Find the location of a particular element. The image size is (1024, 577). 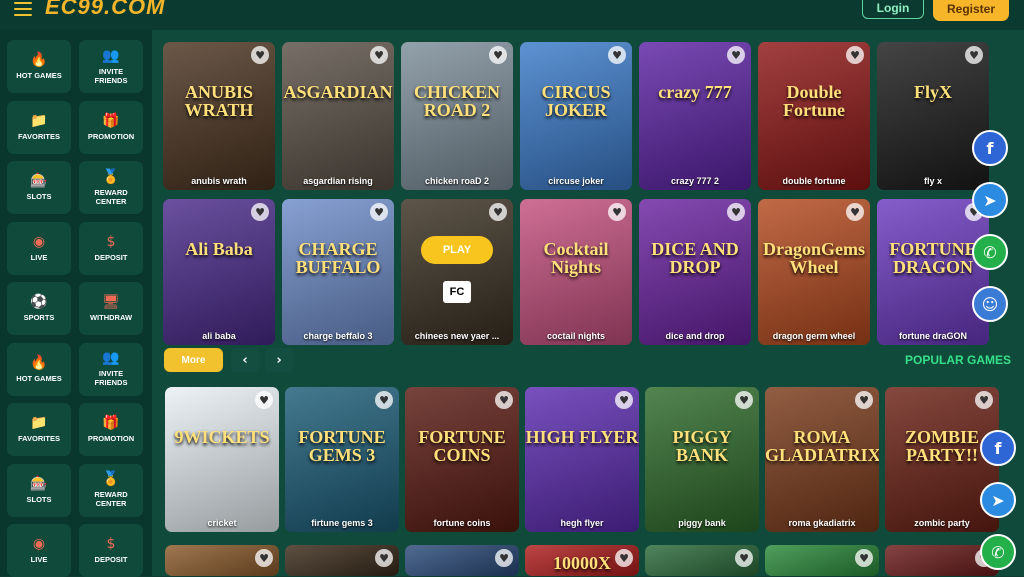

sidebar-item-withdraw: 🖥 WITHDRAW is located at coordinates (111, 308).